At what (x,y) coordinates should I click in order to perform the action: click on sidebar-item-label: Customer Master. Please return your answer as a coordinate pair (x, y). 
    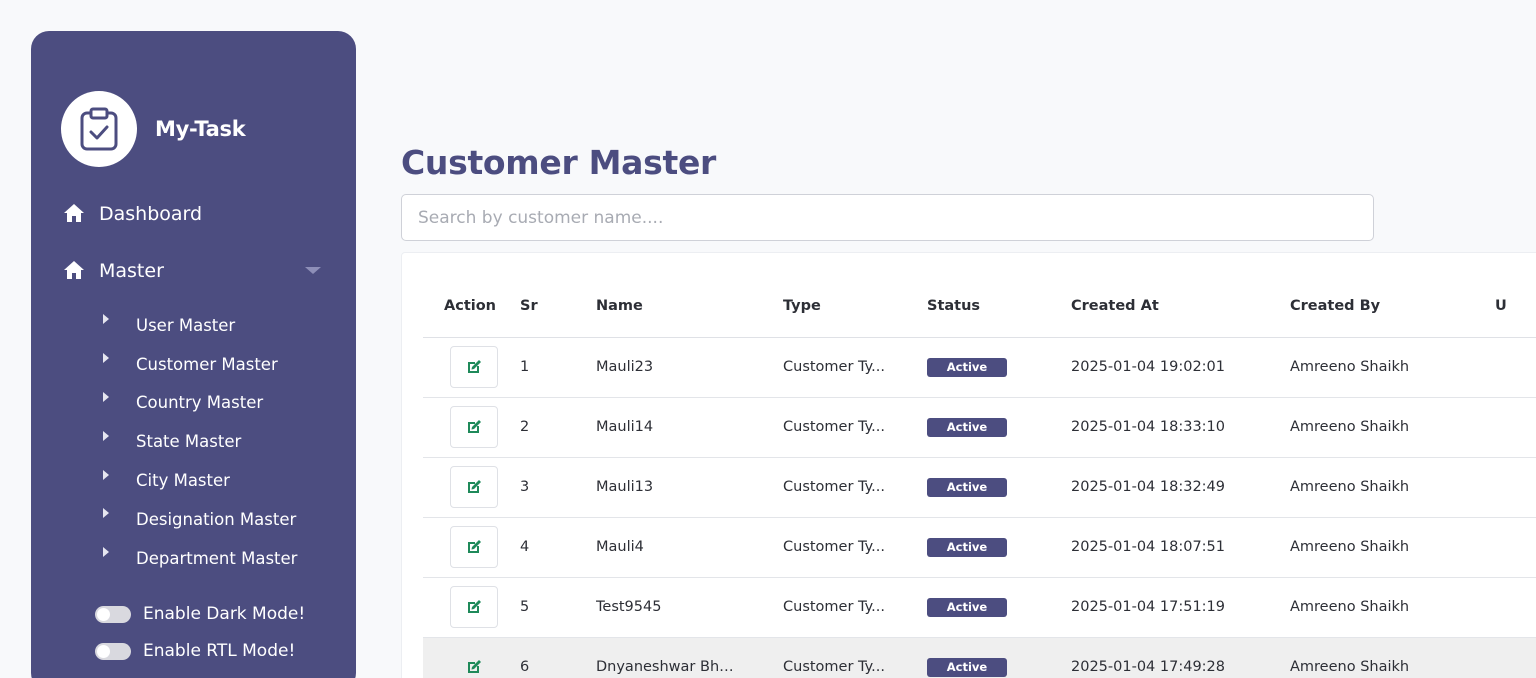
    Looking at the image, I should click on (207, 364).